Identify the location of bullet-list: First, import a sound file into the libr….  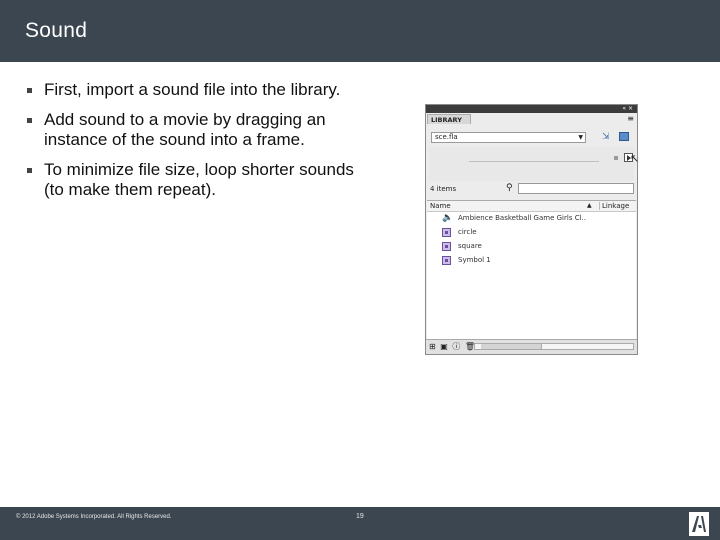
(194, 145).